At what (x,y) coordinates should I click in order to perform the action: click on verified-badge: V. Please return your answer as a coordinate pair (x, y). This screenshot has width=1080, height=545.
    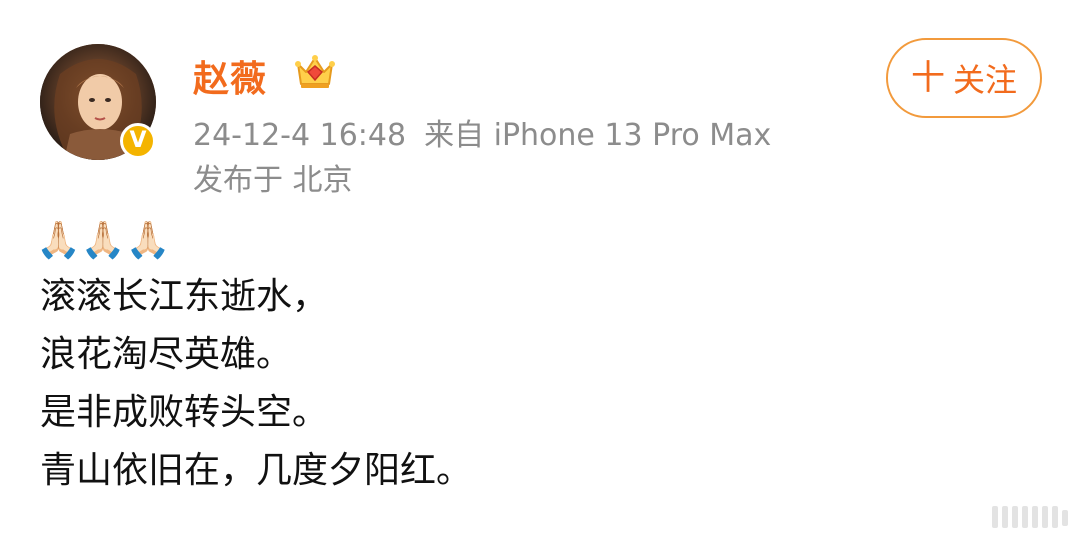
    Looking at the image, I should click on (138, 141).